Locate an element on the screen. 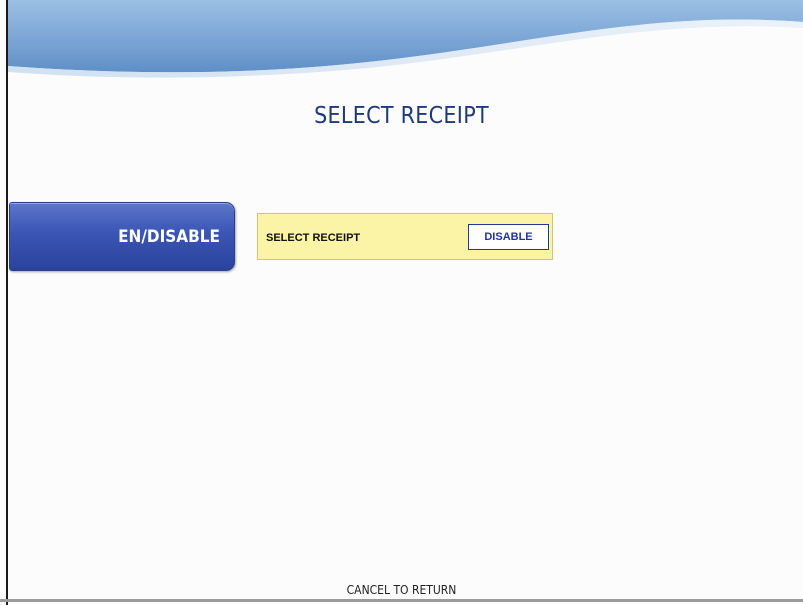  receipt-setting-label: SELECT RECEIPT is located at coordinates (313, 238).